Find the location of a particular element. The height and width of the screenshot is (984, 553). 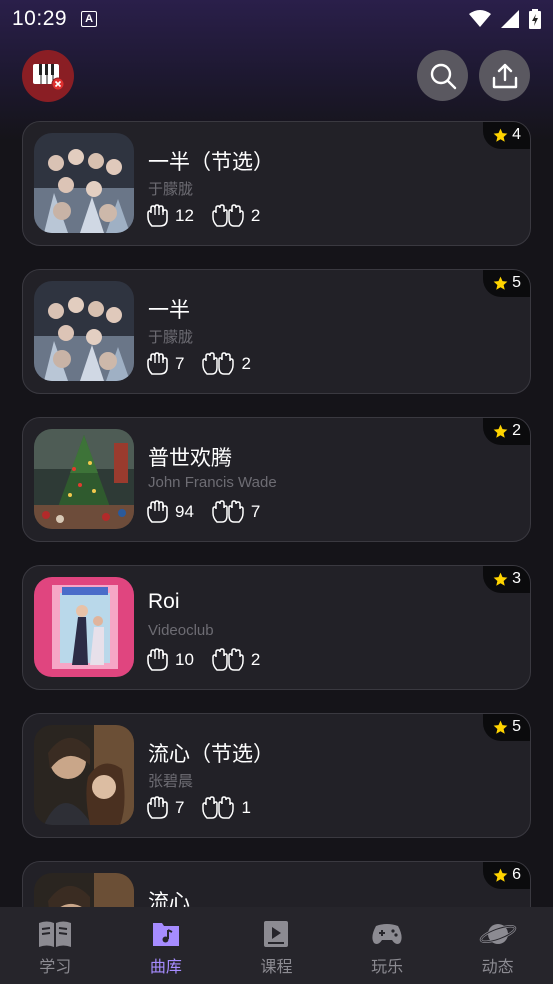

search-icon is located at coordinates (443, 76).